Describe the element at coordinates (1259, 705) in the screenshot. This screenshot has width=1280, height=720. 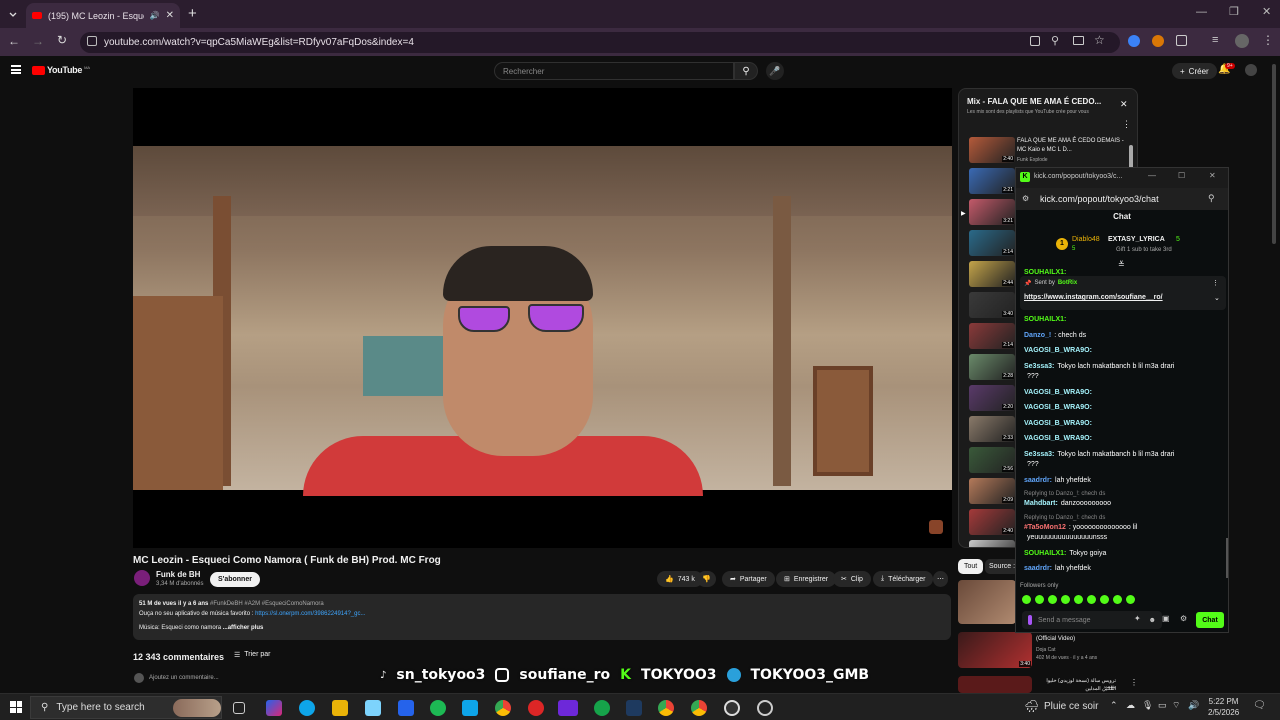
I see `notification-center-icon: 🗨` at that location.